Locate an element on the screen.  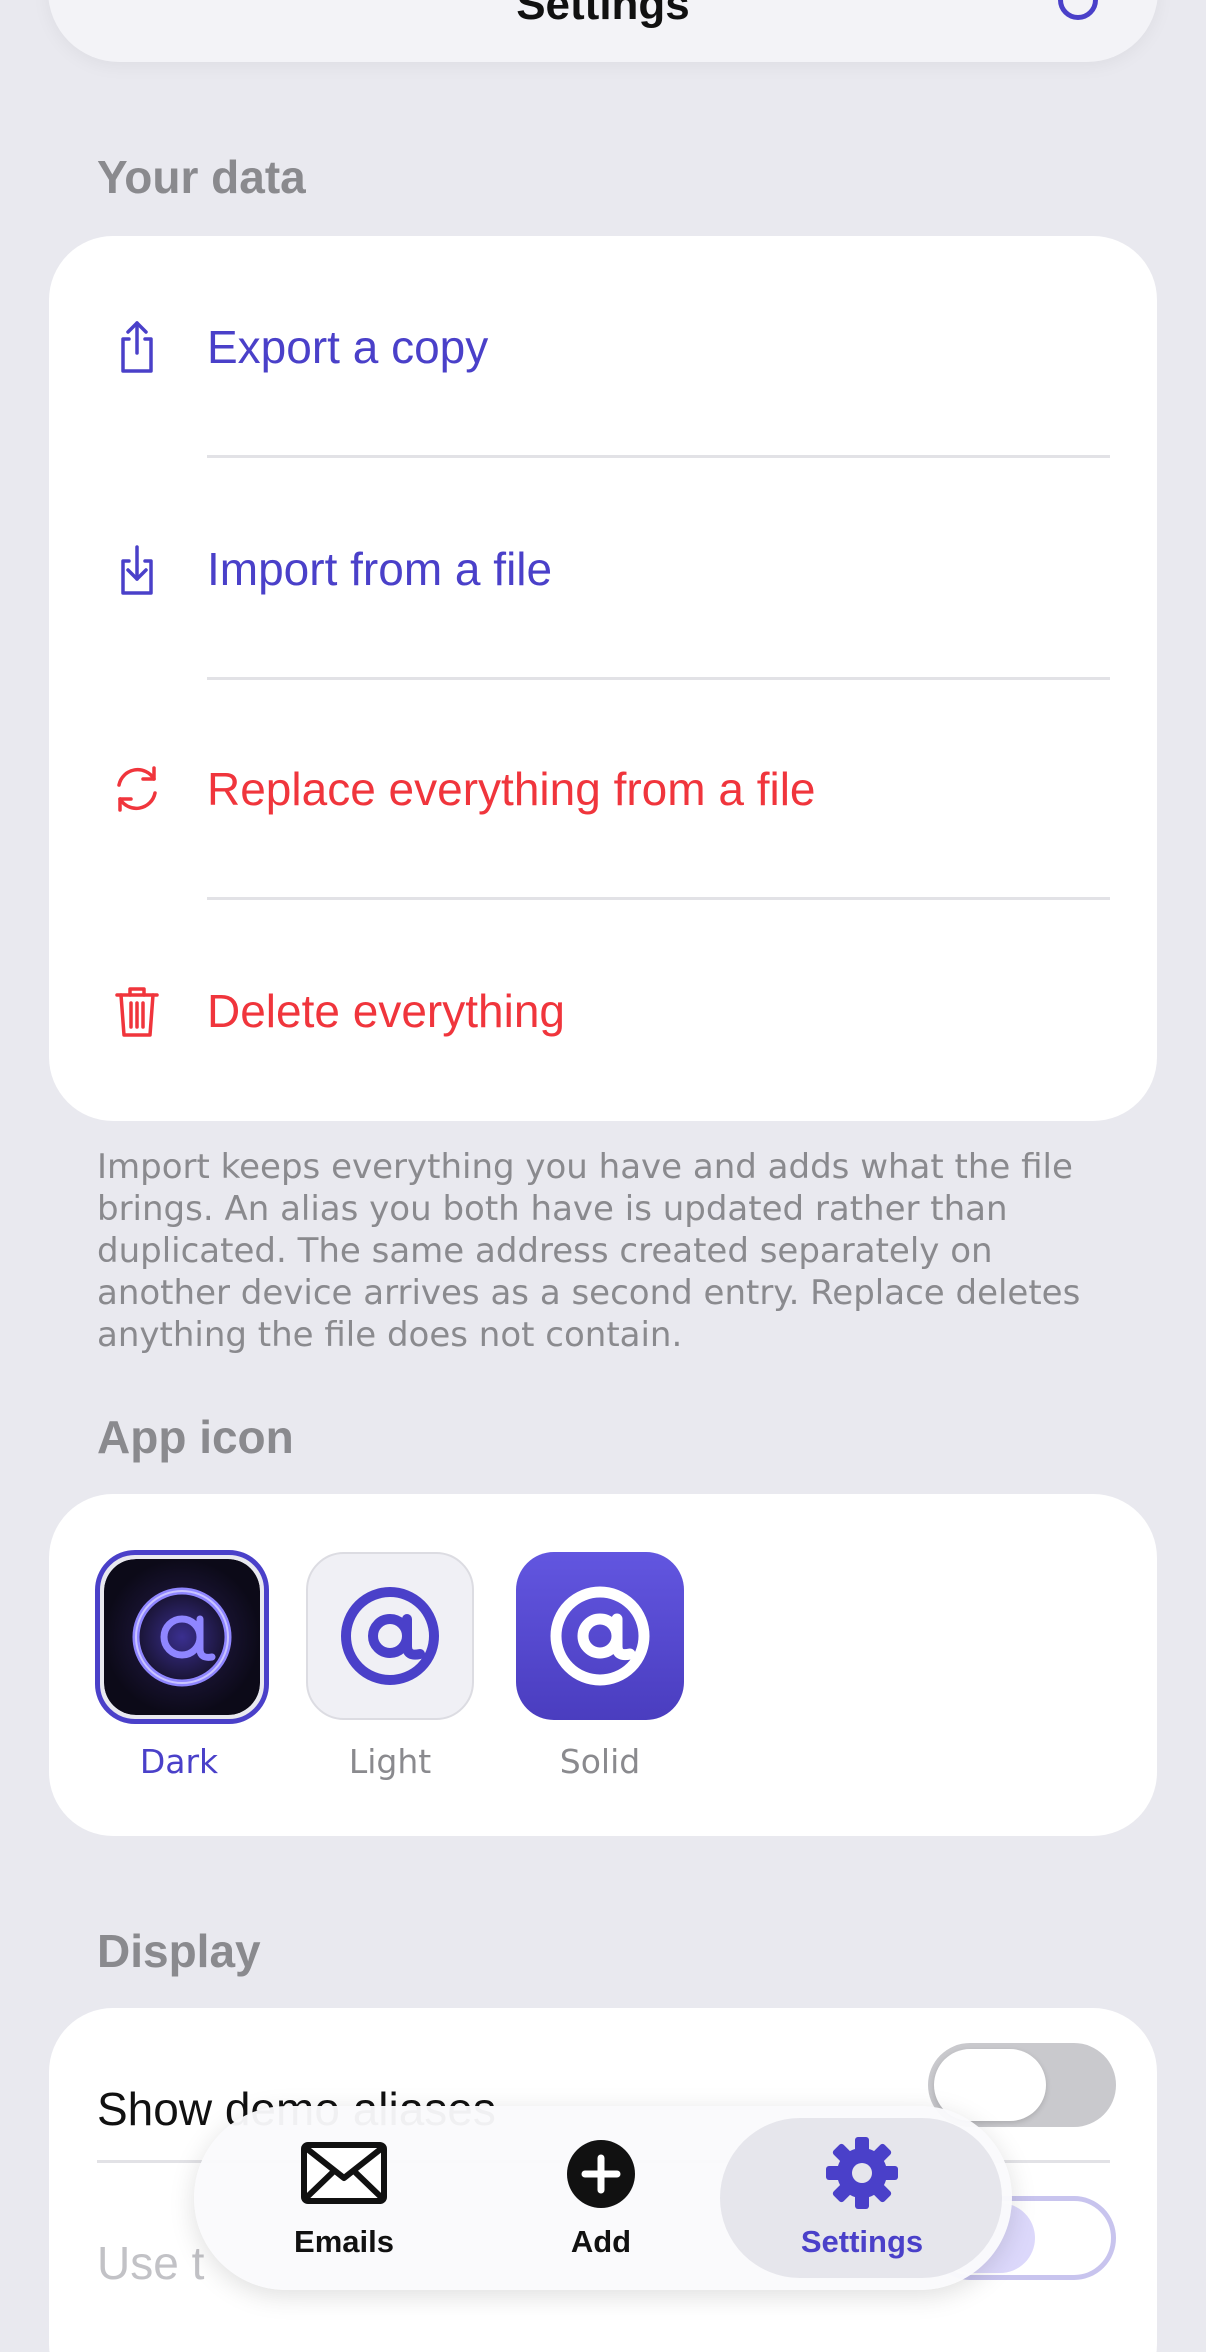
tab-settings-label: Settings is located at coordinates (862, 2241).